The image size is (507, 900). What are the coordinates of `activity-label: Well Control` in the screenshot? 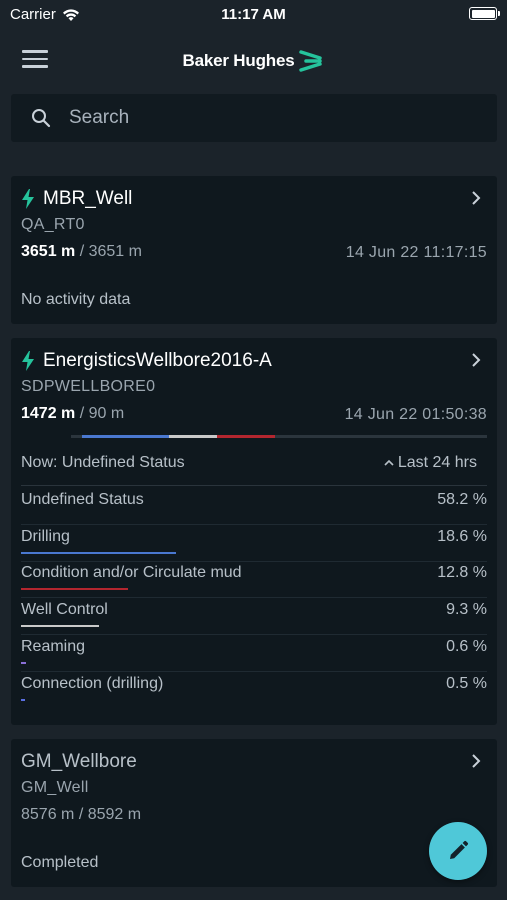 It's located at (64, 610).